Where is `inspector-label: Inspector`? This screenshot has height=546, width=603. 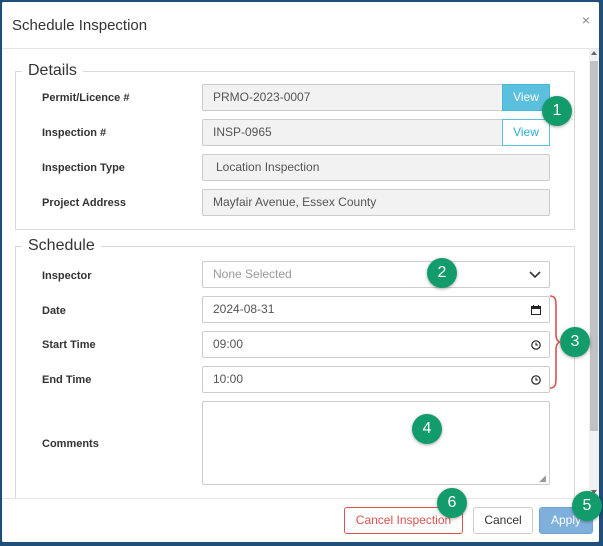
inspector-label: Inspector is located at coordinates (67, 276).